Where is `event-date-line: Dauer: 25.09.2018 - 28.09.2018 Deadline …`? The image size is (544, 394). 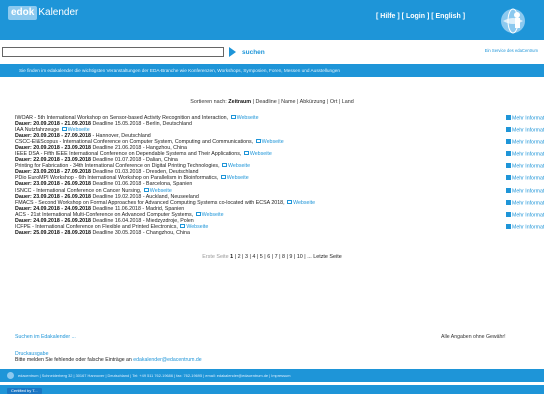 event-date-line: Dauer: 25.09.2018 - 28.09.2018 Deadline … is located at coordinates (102, 233).